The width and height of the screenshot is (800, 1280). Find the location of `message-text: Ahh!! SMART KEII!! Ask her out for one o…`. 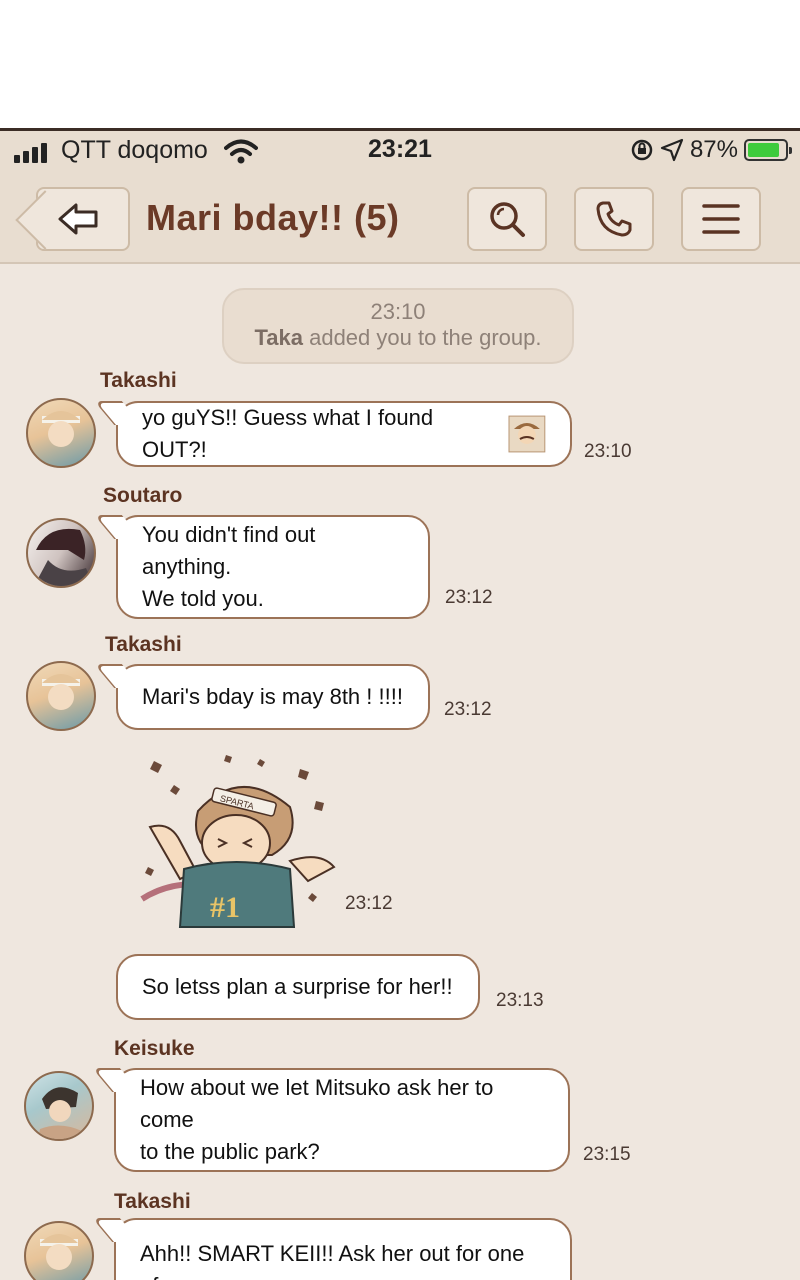

message-text: Ahh!! SMART KEII!! Ask her out for one o… is located at coordinates (332, 1260).